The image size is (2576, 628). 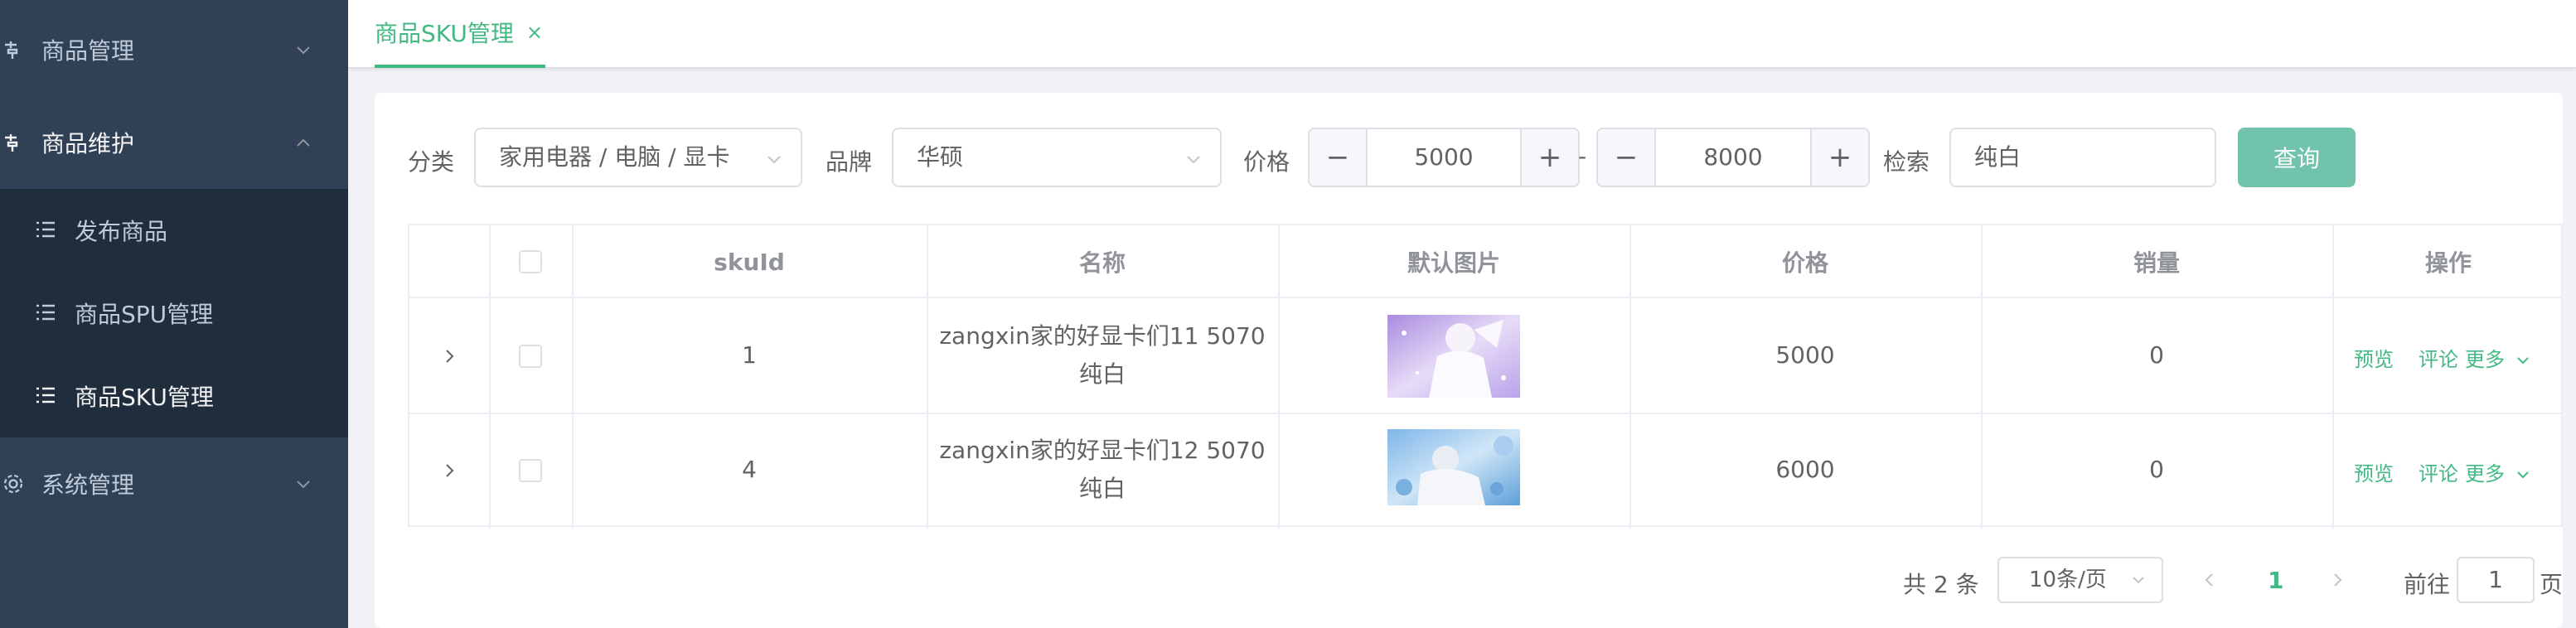 I want to click on menu-item-product-maintenance: 商品维护, so click(x=174, y=142).